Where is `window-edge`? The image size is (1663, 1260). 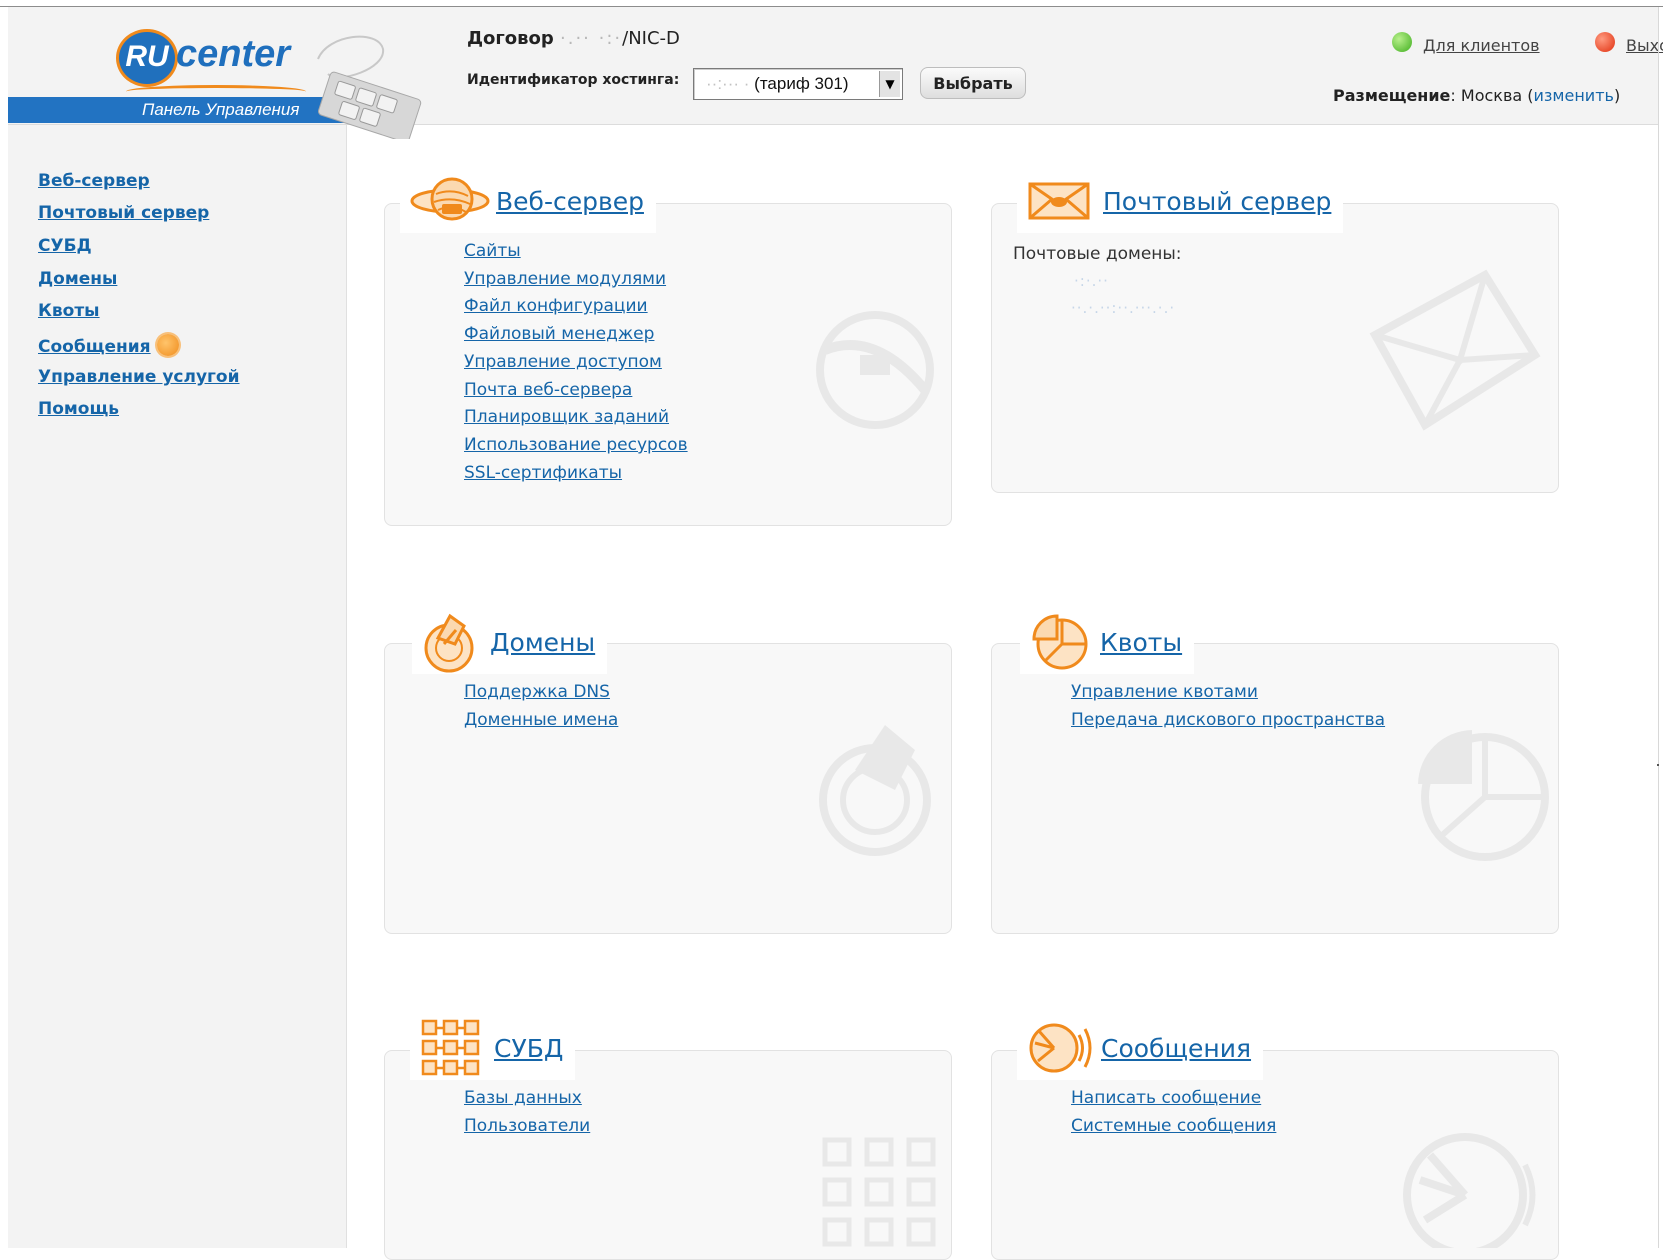 window-edge is located at coordinates (1658, 627).